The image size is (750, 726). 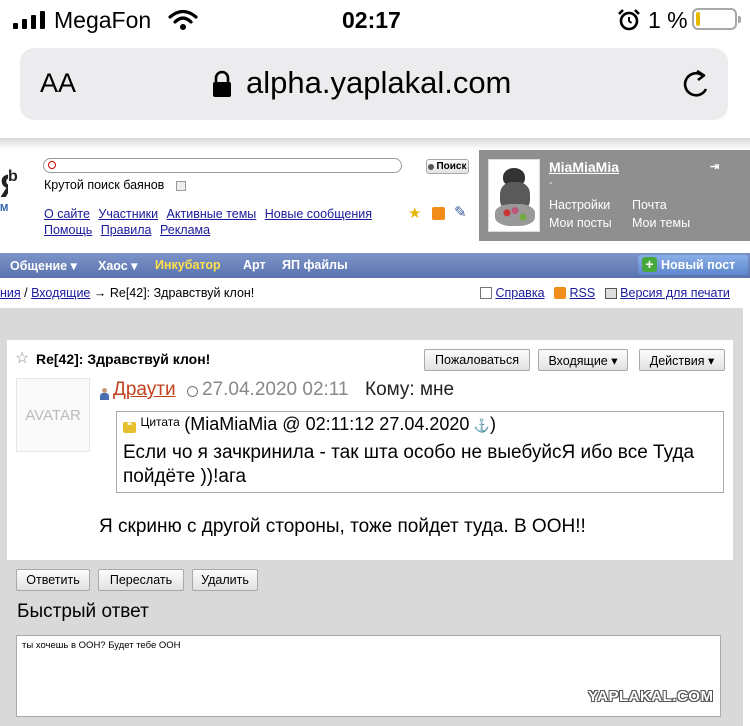 What do you see at coordinates (327, 424) in the screenshot?
I see `quote-meta: (MiaMiaMia @ 02:11:12 27.04.2020` at bounding box center [327, 424].